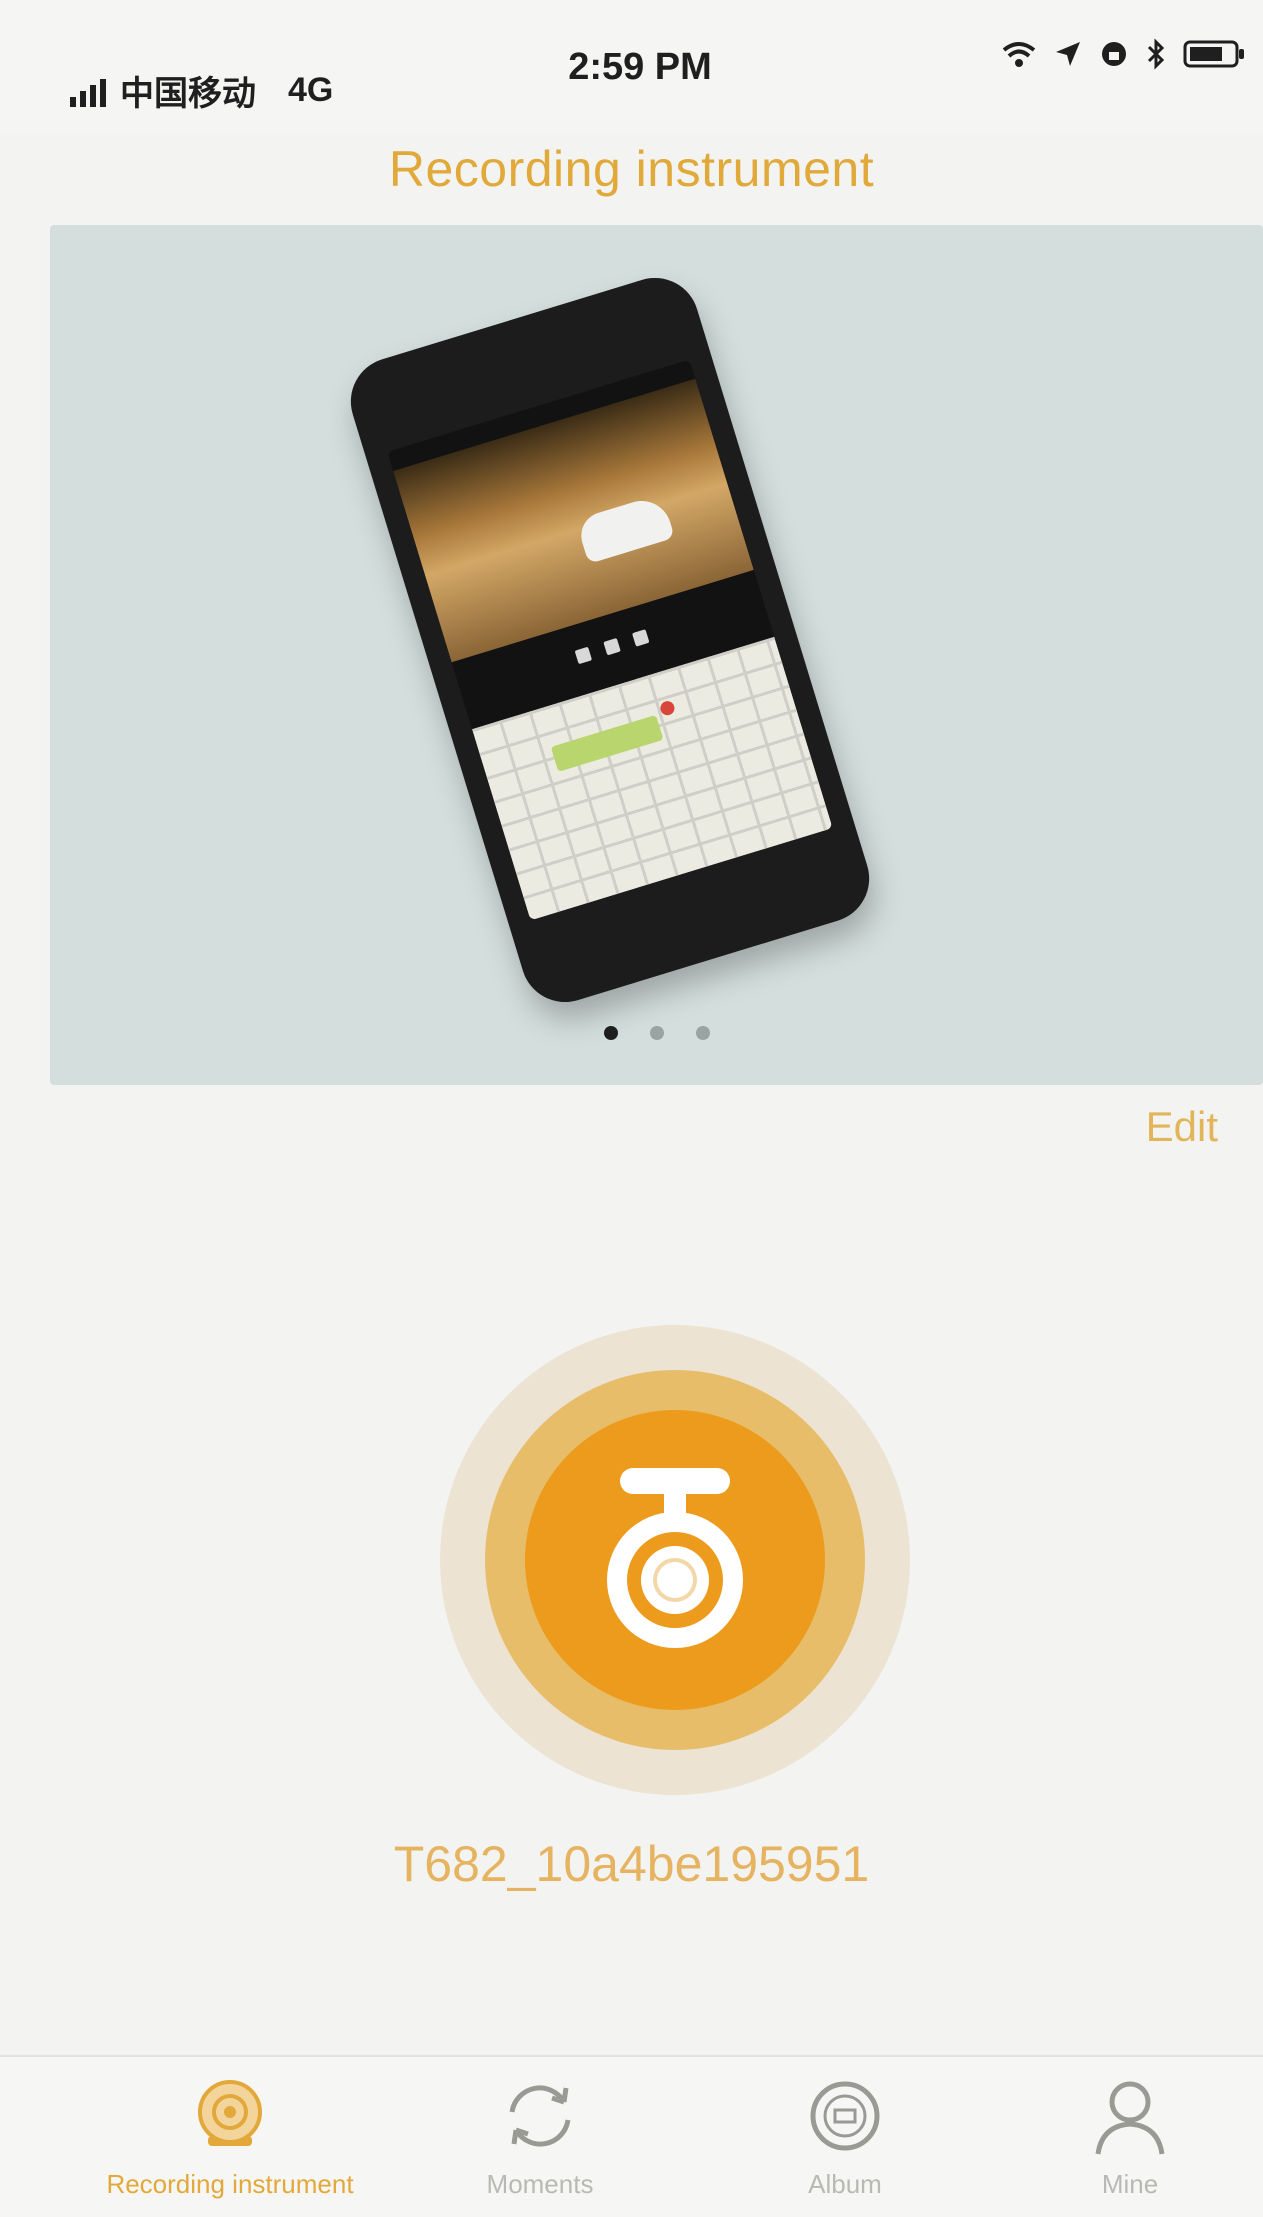  I want to click on banner-phone-image, so click(610, 640).